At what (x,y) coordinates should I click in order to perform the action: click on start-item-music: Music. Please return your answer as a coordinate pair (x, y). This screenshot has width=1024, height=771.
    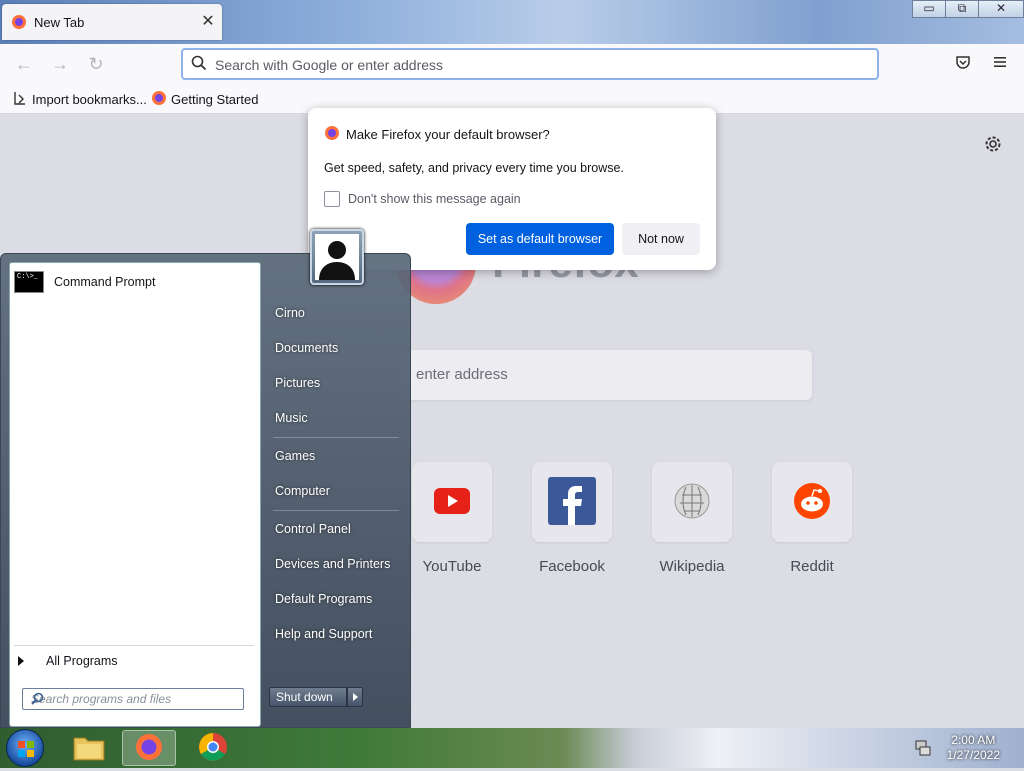
    Looking at the image, I should click on (291, 418).